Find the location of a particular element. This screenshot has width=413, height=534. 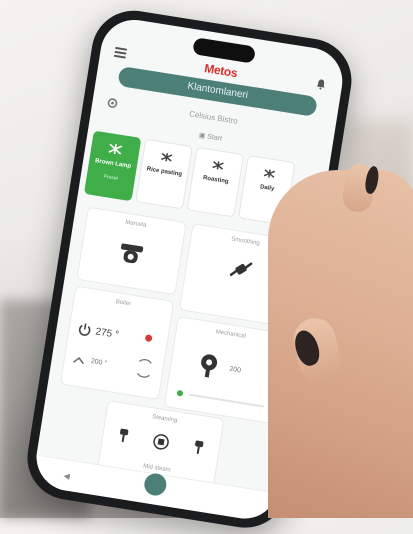

mode-label: Rice pasting is located at coordinates (164, 172).